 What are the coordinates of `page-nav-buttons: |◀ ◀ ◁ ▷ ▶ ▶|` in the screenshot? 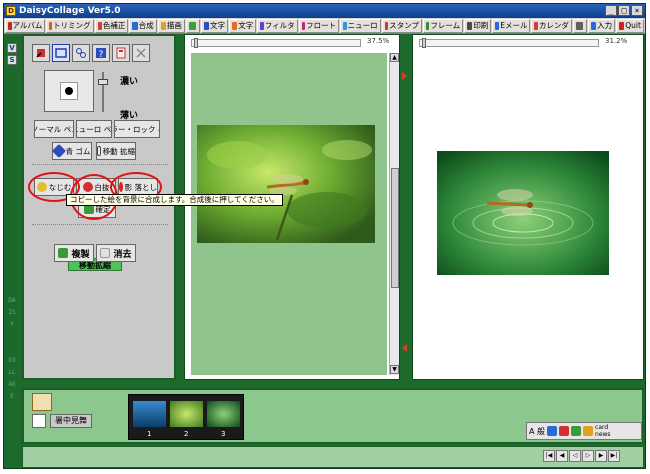 It's located at (581, 456).